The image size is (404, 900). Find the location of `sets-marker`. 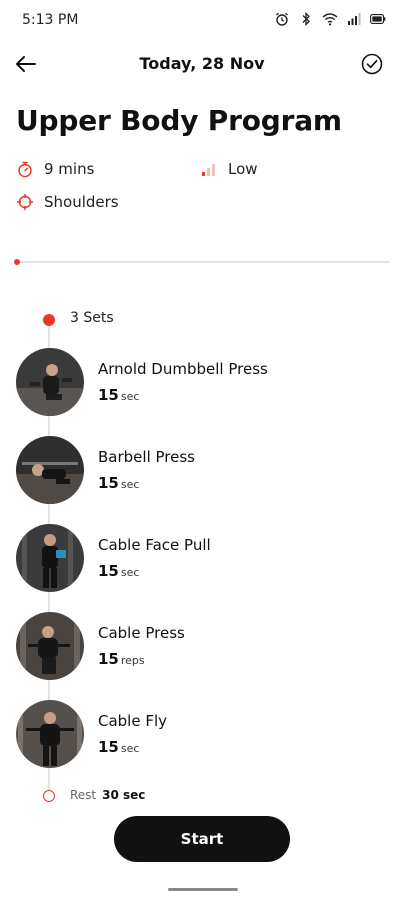

sets-marker is located at coordinates (49, 320).